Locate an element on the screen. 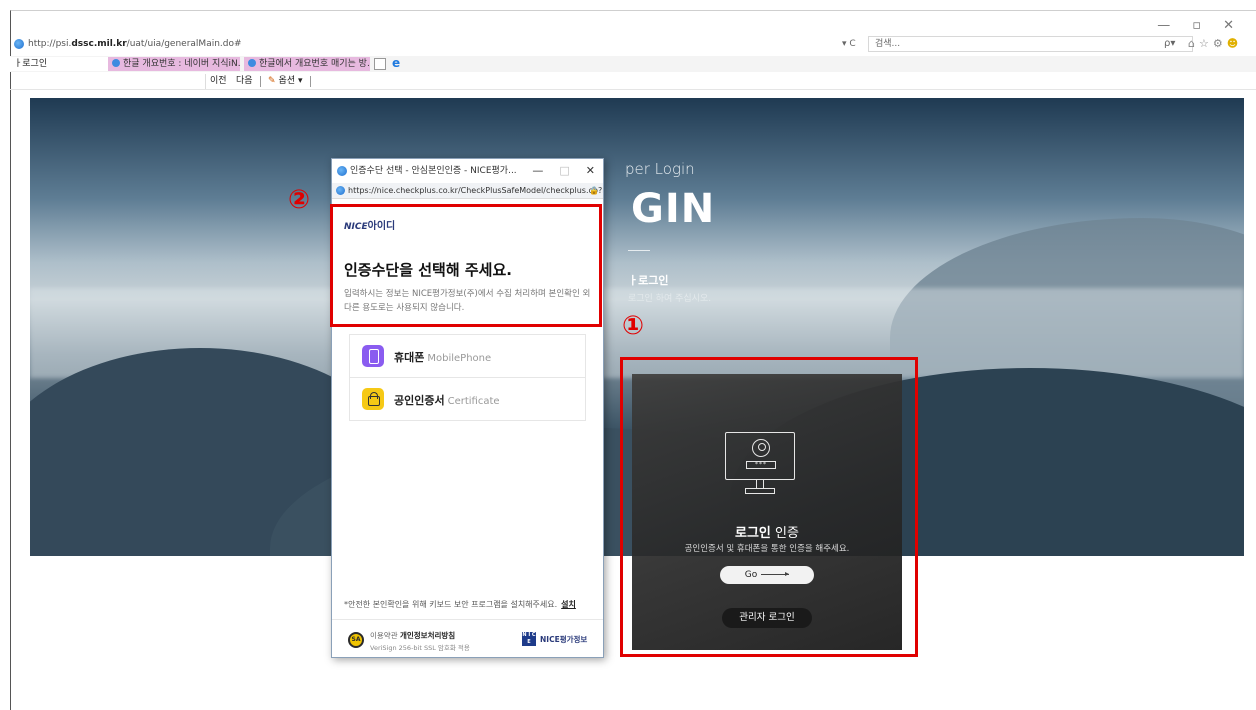  badge-one: ① is located at coordinates (633, 326).